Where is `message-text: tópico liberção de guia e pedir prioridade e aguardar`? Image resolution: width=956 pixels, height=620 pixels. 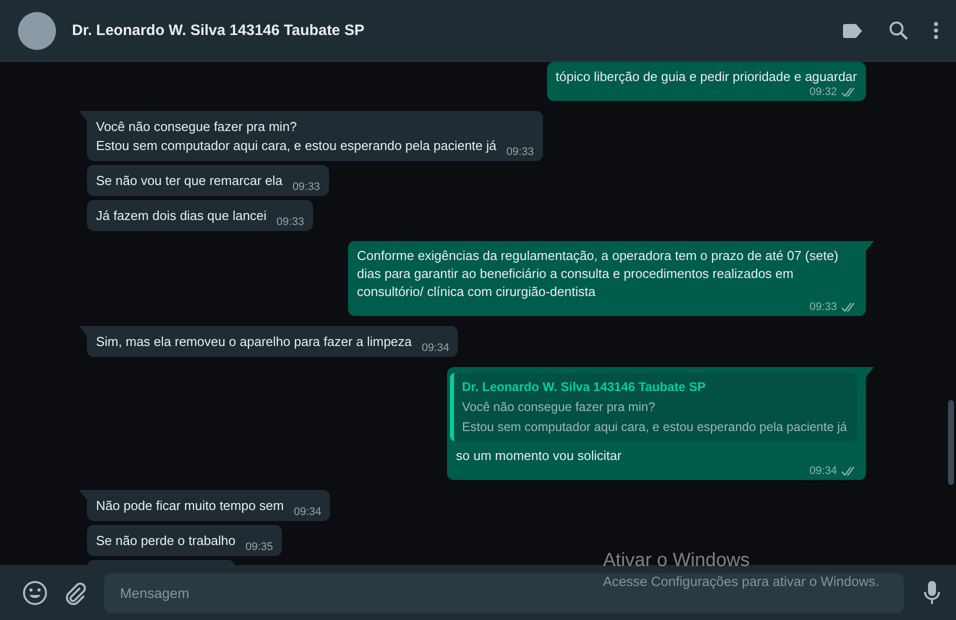 message-text: tópico liberção de guia e pedir prioridade e aguardar is located at coordinates (706, 77).